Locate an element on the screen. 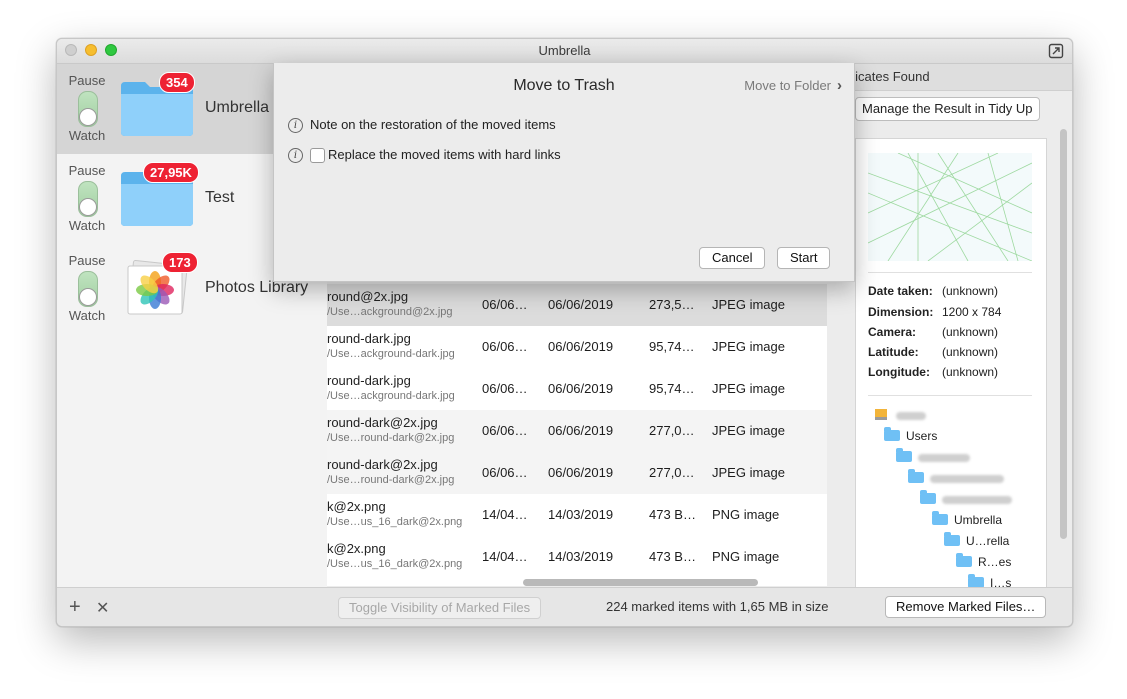  file-path: /Use…ackground@2x.jpg is located at coordinates (390, 312).